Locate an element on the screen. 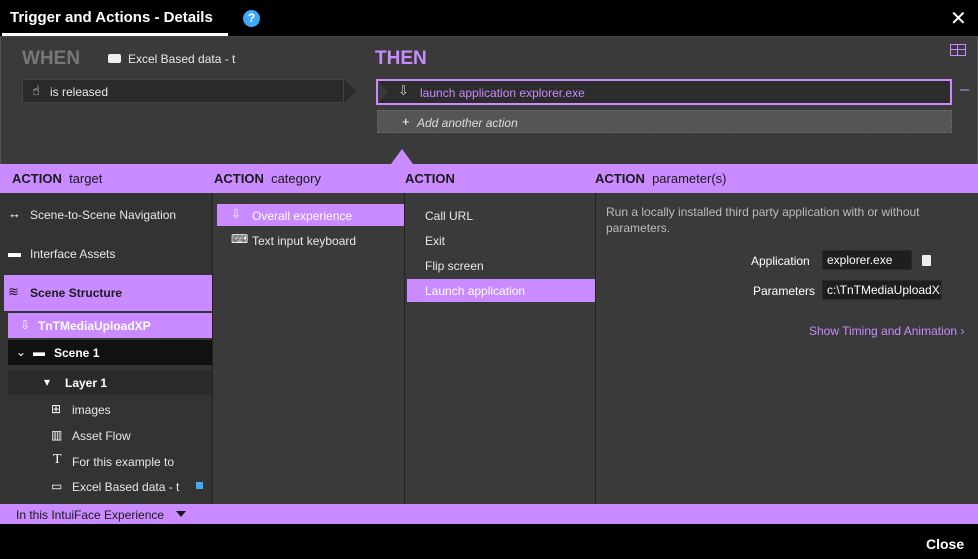 Image resolution: width=978 pixels, height=559 pixels. arrows-icon: ↔ is located at coordinates (14, 213).